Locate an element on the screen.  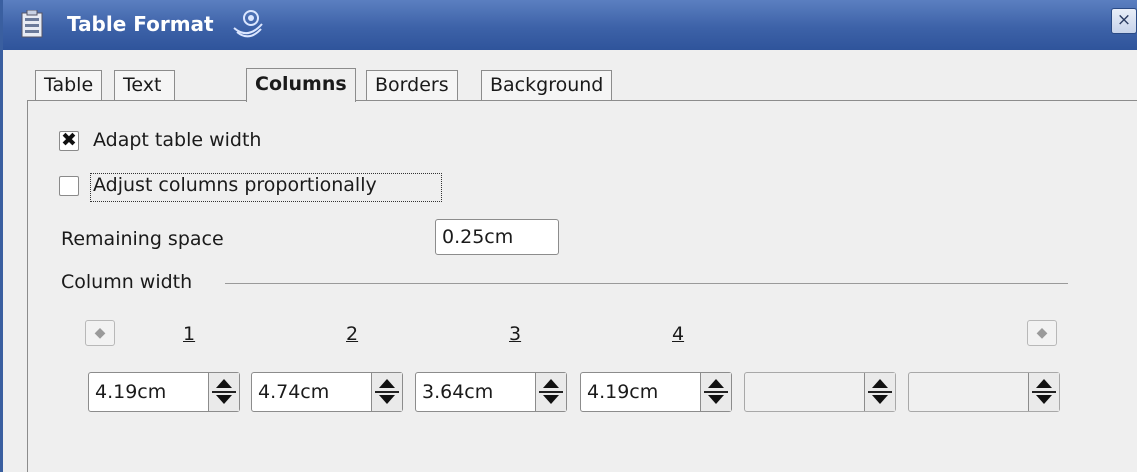
column-3-width-spinner: 3.64cm is located at coordinates (491, 392).